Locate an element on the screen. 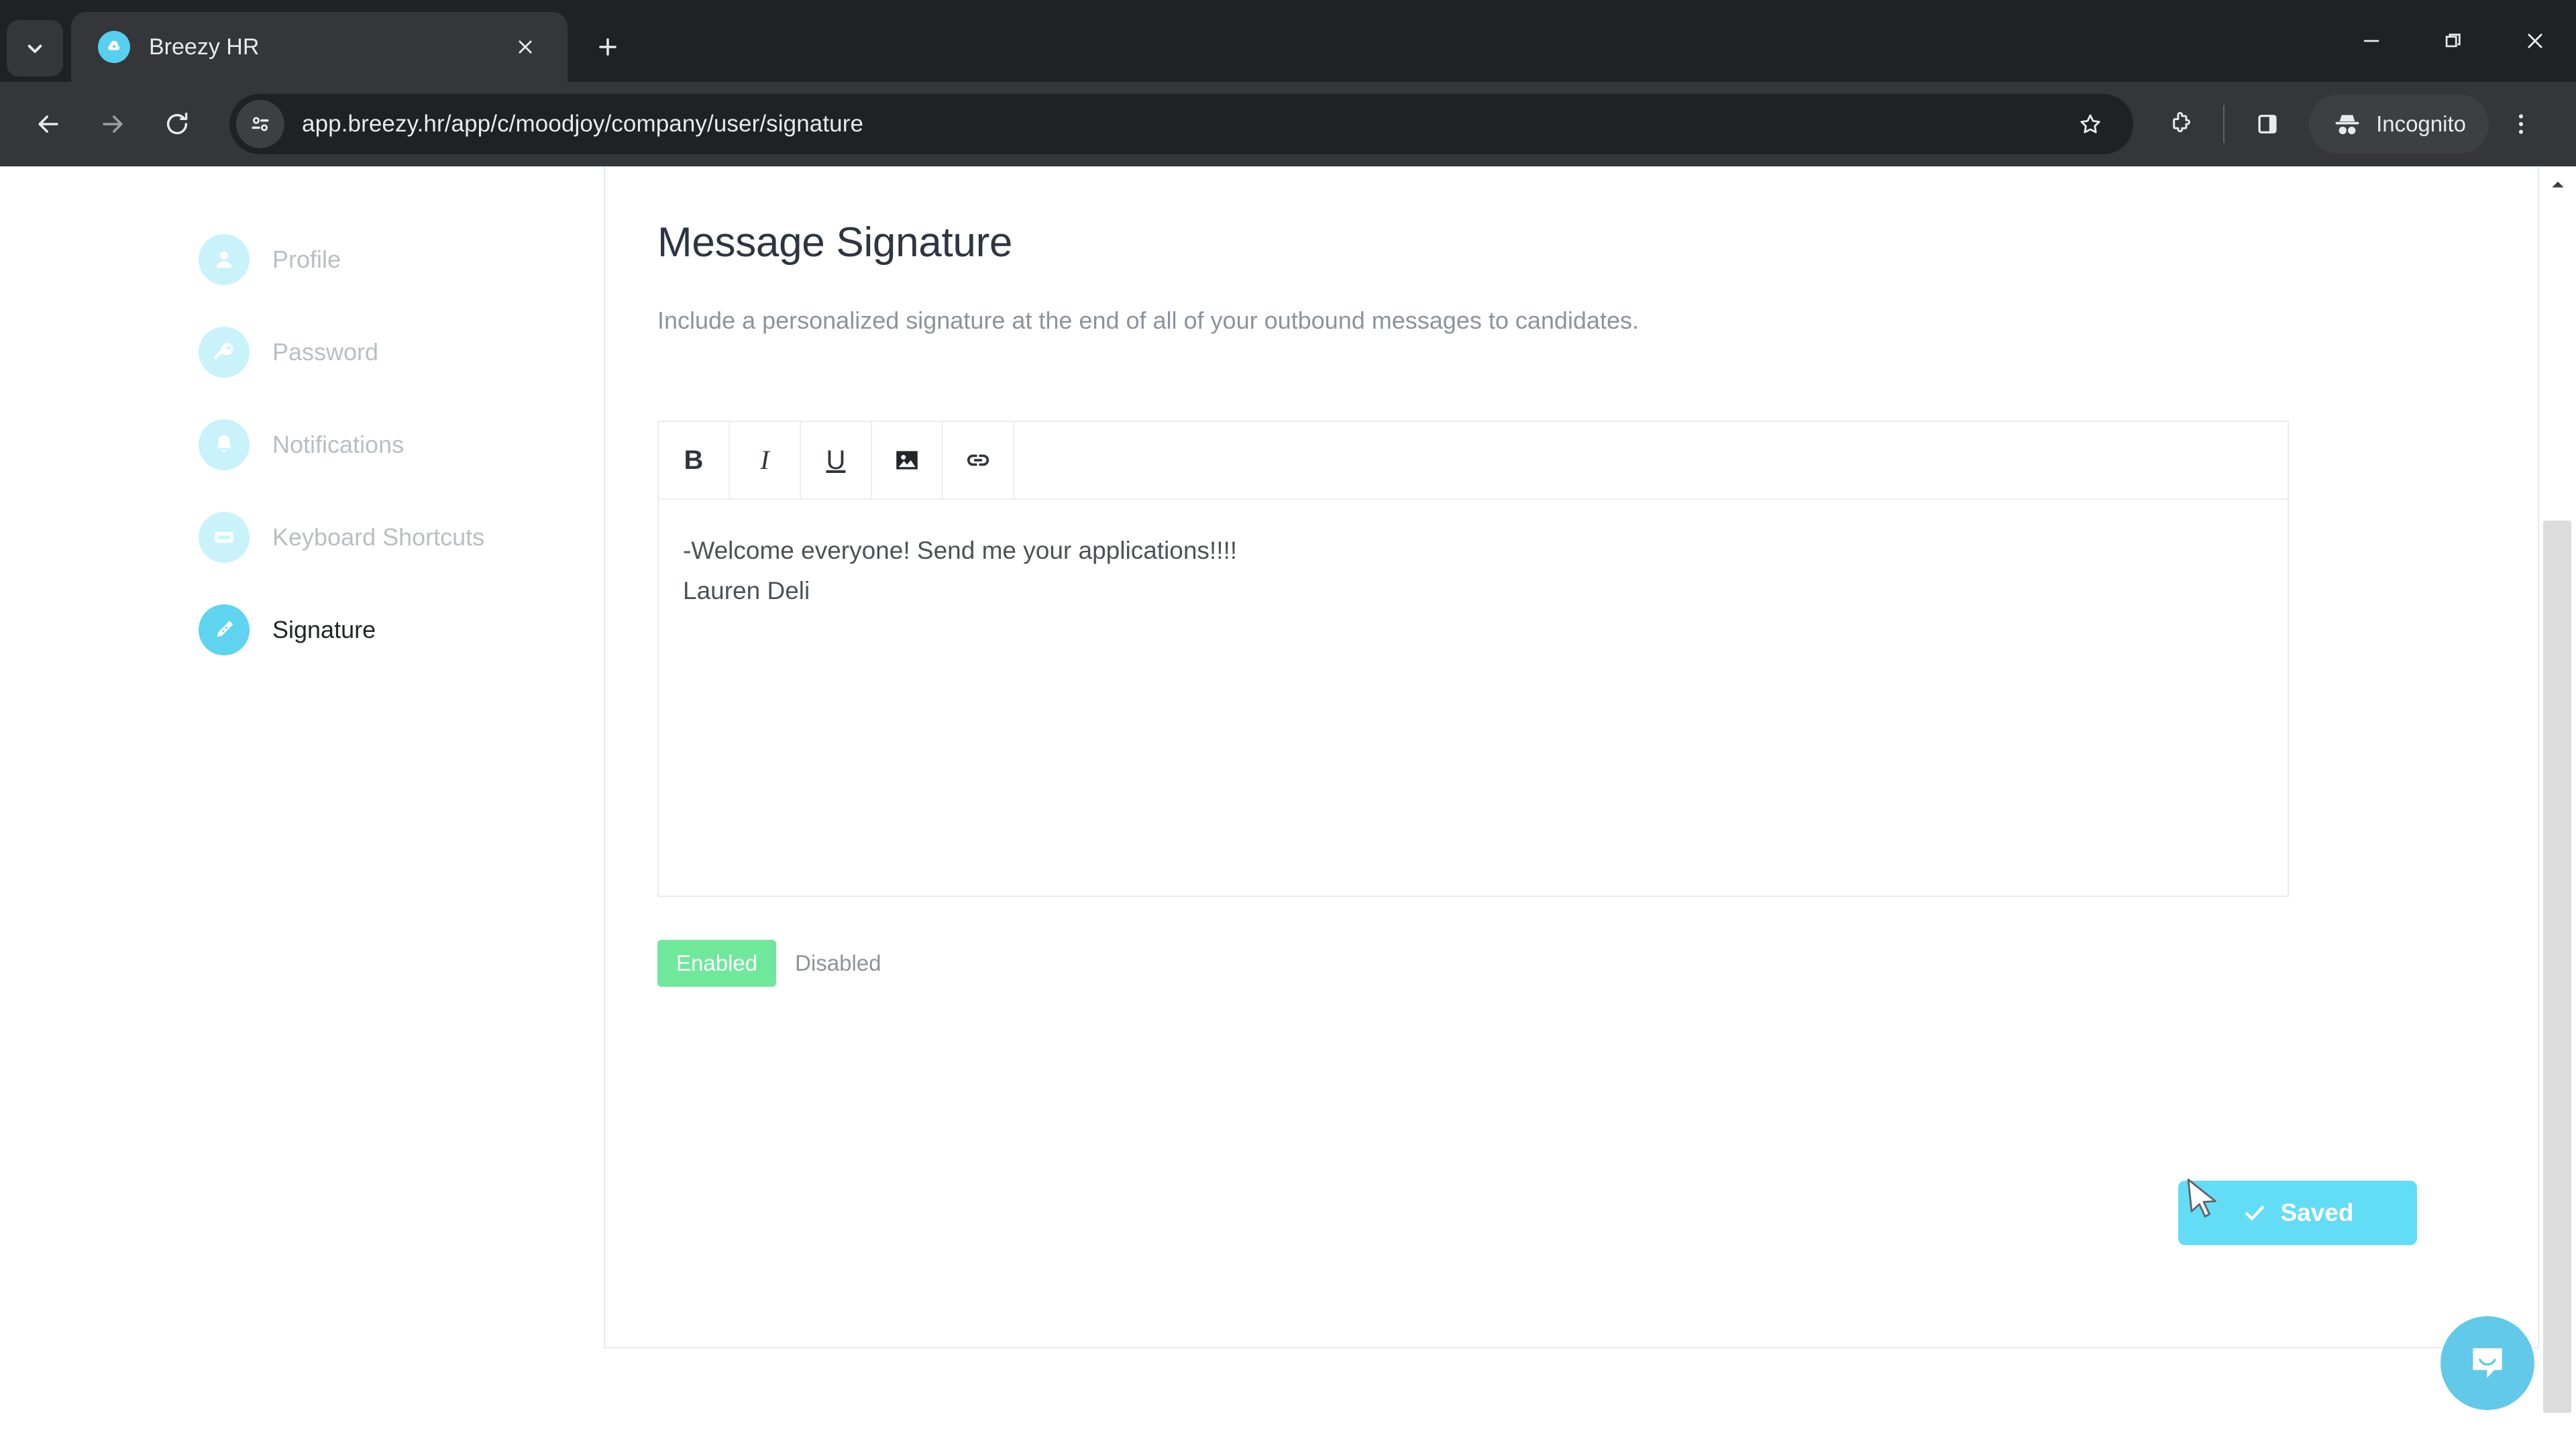  site-settings-button is located at coordinates (260, 124).